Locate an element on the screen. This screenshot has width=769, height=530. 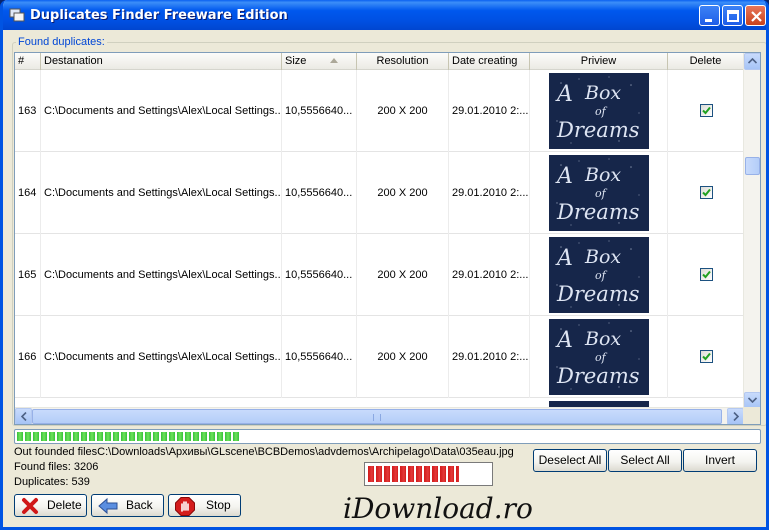
row-number: 164 is located at coordinates (28, 193).